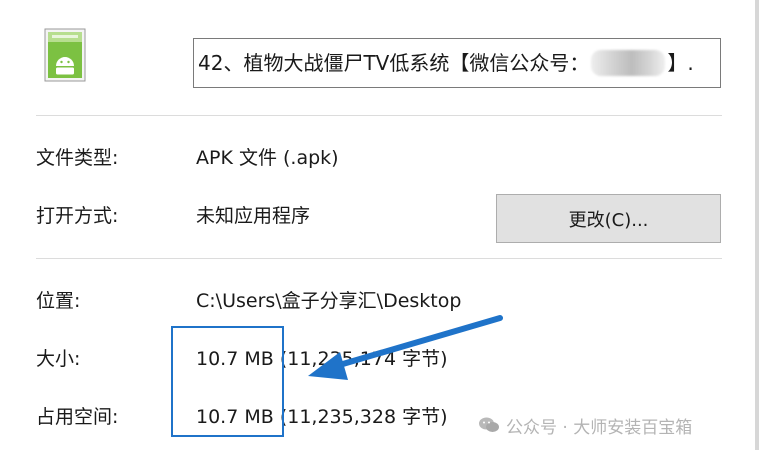 This screenshot has height=450, width=759. I want to click on file-name-text-end: 】., so click(680, 63).